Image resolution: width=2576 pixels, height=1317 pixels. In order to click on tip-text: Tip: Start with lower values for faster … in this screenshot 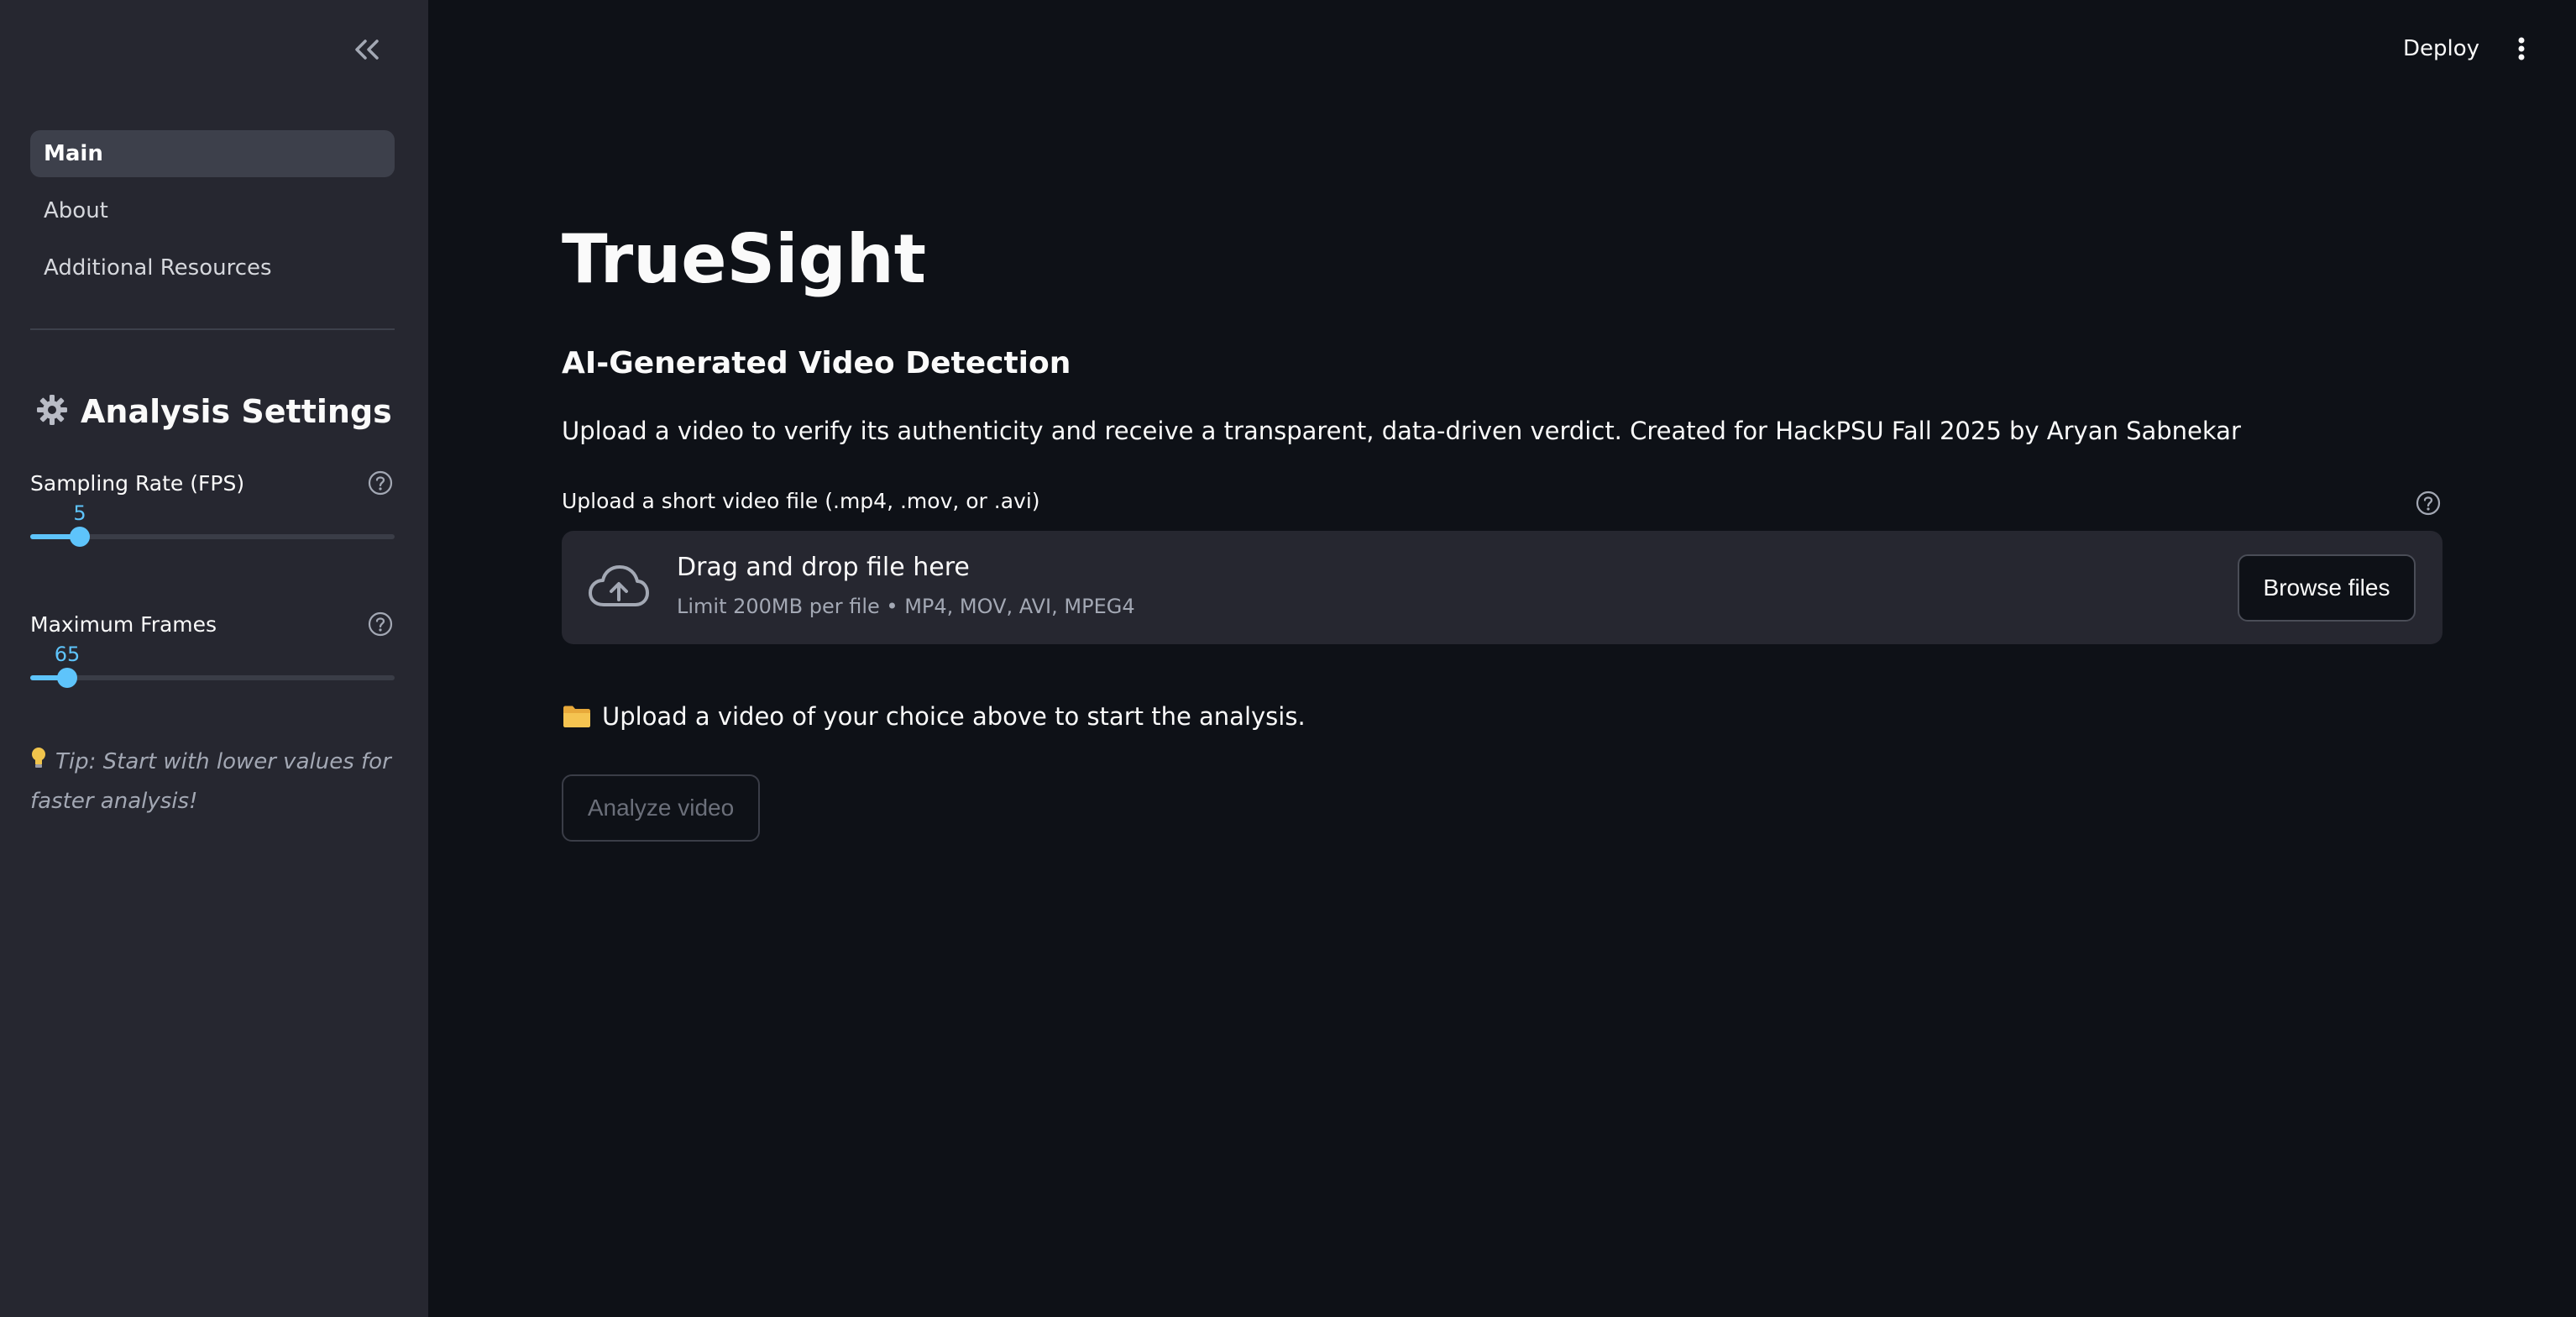, I will do `click(211, 781)`.